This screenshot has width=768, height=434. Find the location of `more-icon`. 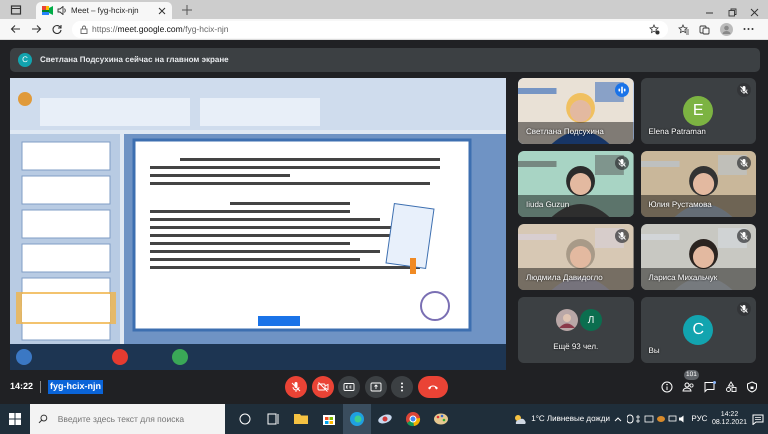

more-icon is located at coordinates (748, 29).